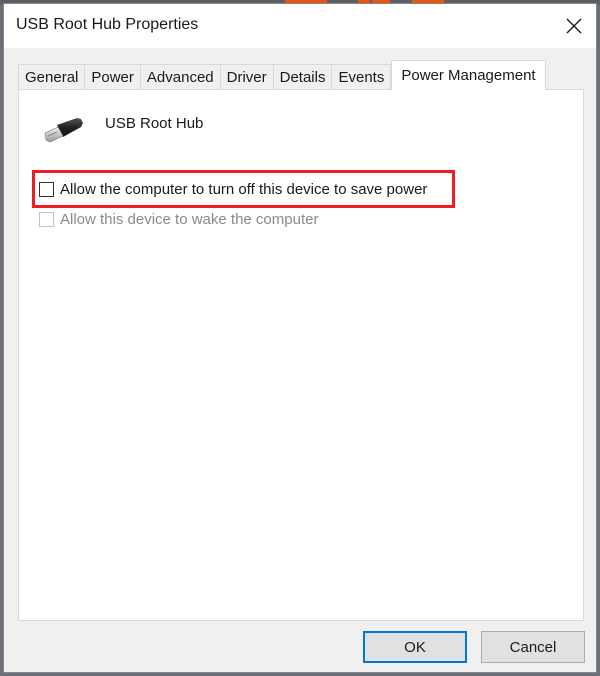 This screenshot has height=676, width=600. I want to click on ok-label: OK, so click(415, 647).